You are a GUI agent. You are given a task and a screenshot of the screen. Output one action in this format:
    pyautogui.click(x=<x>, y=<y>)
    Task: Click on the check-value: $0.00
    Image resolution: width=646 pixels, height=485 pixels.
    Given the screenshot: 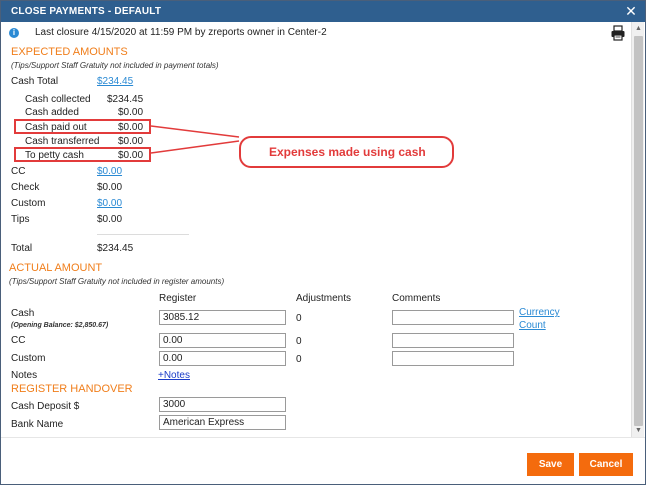 What is the action you would take?
    pyautogui.click(x=110, y=187)
    